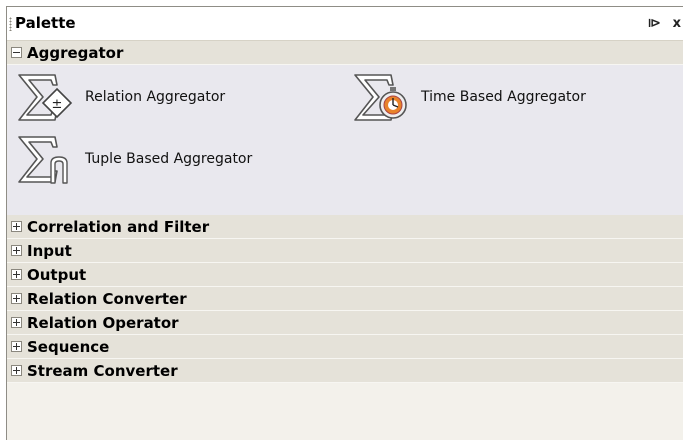 This screenshot has height=440, width=683. What do you see at coordinates (118, 226) in the screenshot?
I see `category-label: Correlation and Filter` at bounding box center [118, 226].